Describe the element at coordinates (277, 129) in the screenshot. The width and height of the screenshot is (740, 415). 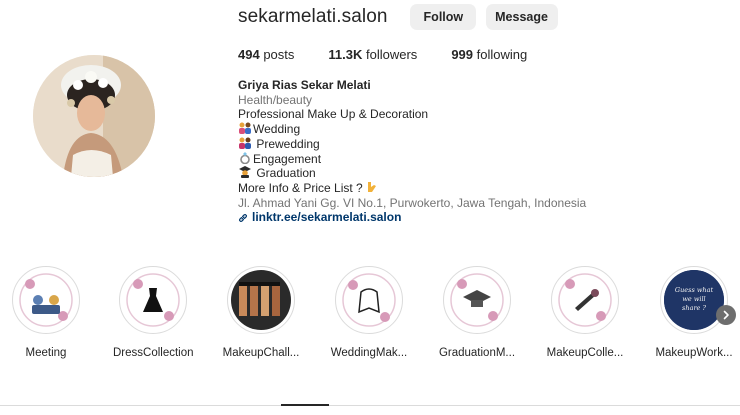
I see `bio-wedding: Wedding` at that location.